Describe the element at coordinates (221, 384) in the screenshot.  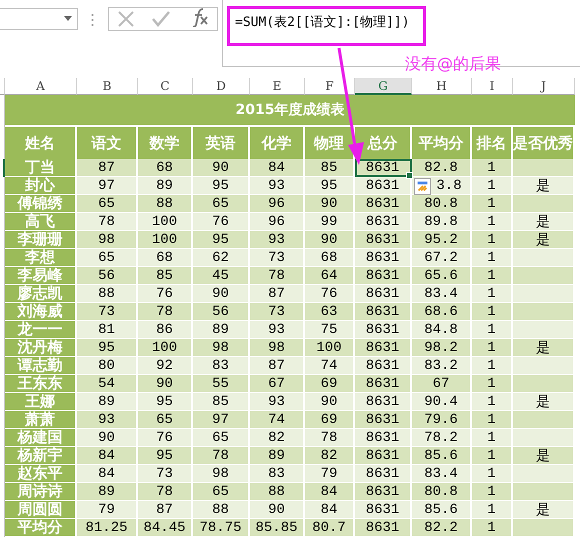
I see `table-cell: 55` at that location.